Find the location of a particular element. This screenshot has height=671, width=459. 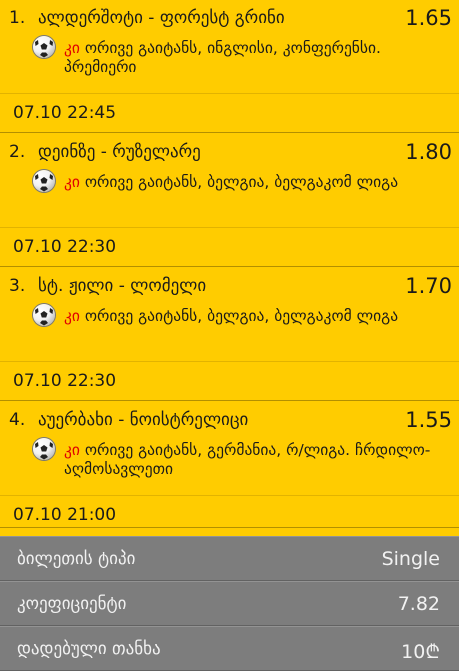

ticket-type-value: Single is located at coordinates (411, 559).